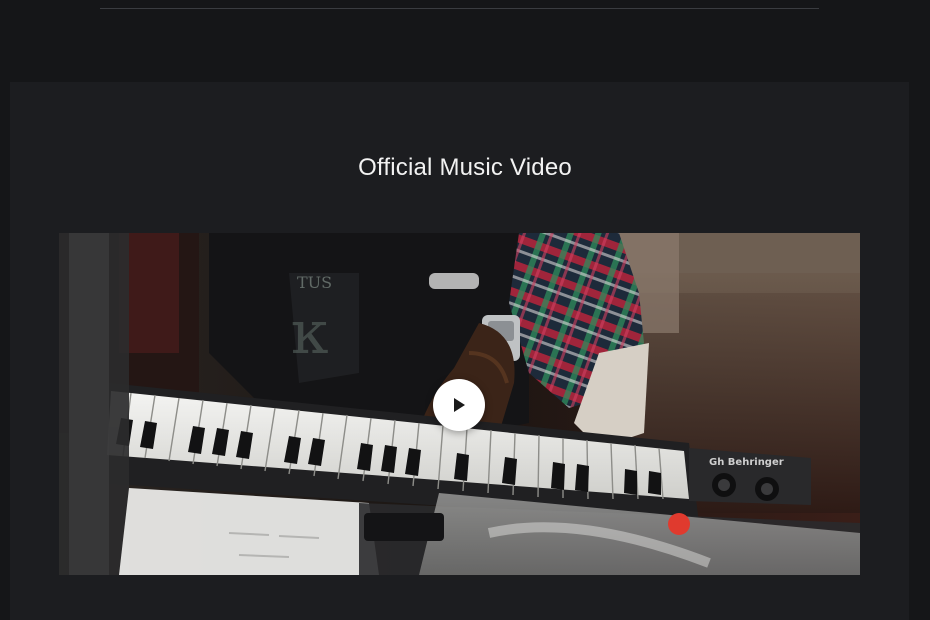  I want to click on top-divider, so click(459, 8).